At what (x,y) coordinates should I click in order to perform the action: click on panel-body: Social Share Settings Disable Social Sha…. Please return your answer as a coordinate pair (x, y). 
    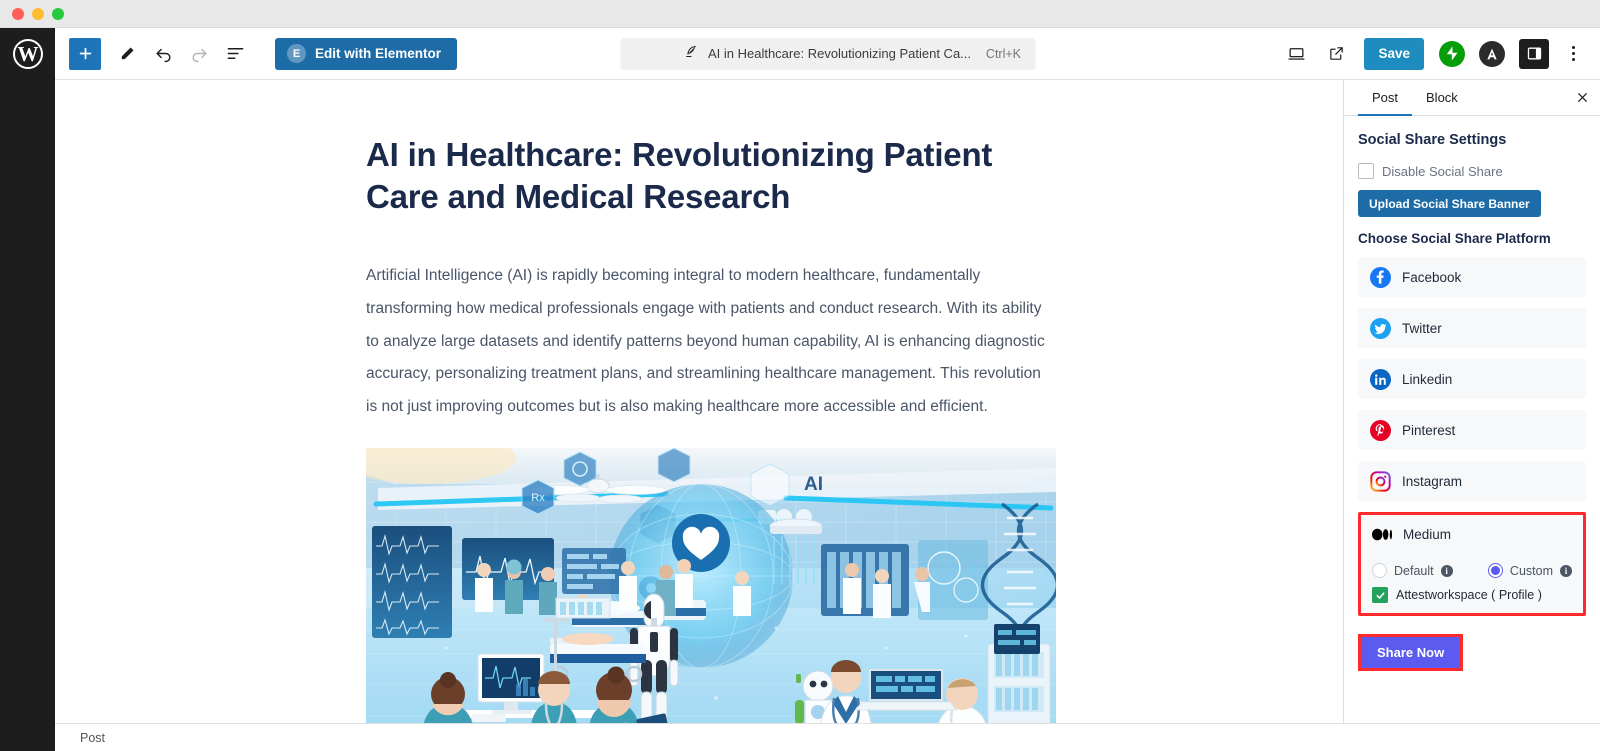
    Looking at the image, I should click on (1472, 393).